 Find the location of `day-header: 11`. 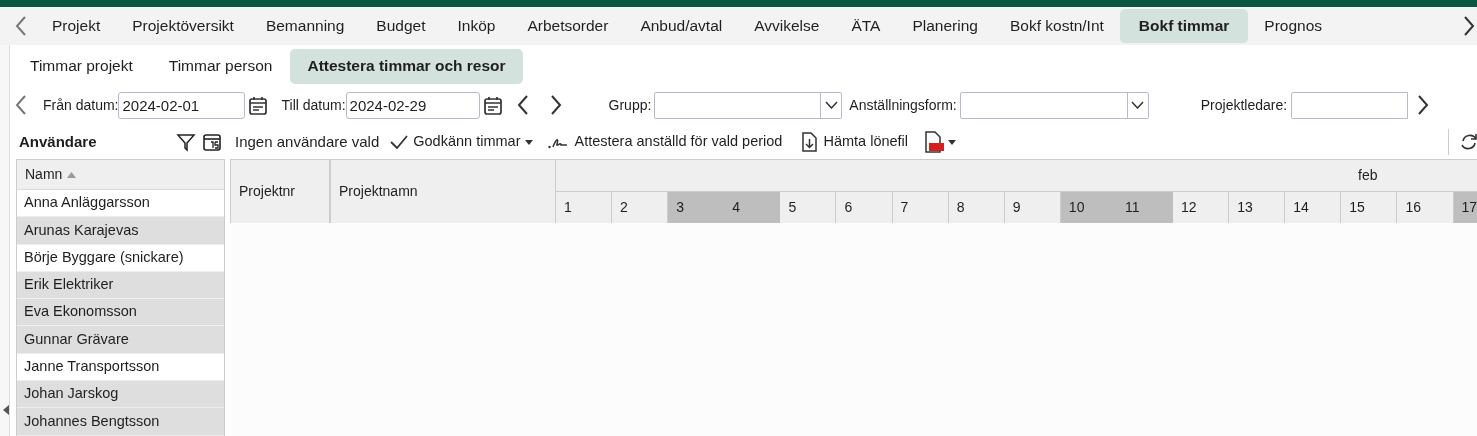

day-header: 11 is located at coordinates (1145, 207).